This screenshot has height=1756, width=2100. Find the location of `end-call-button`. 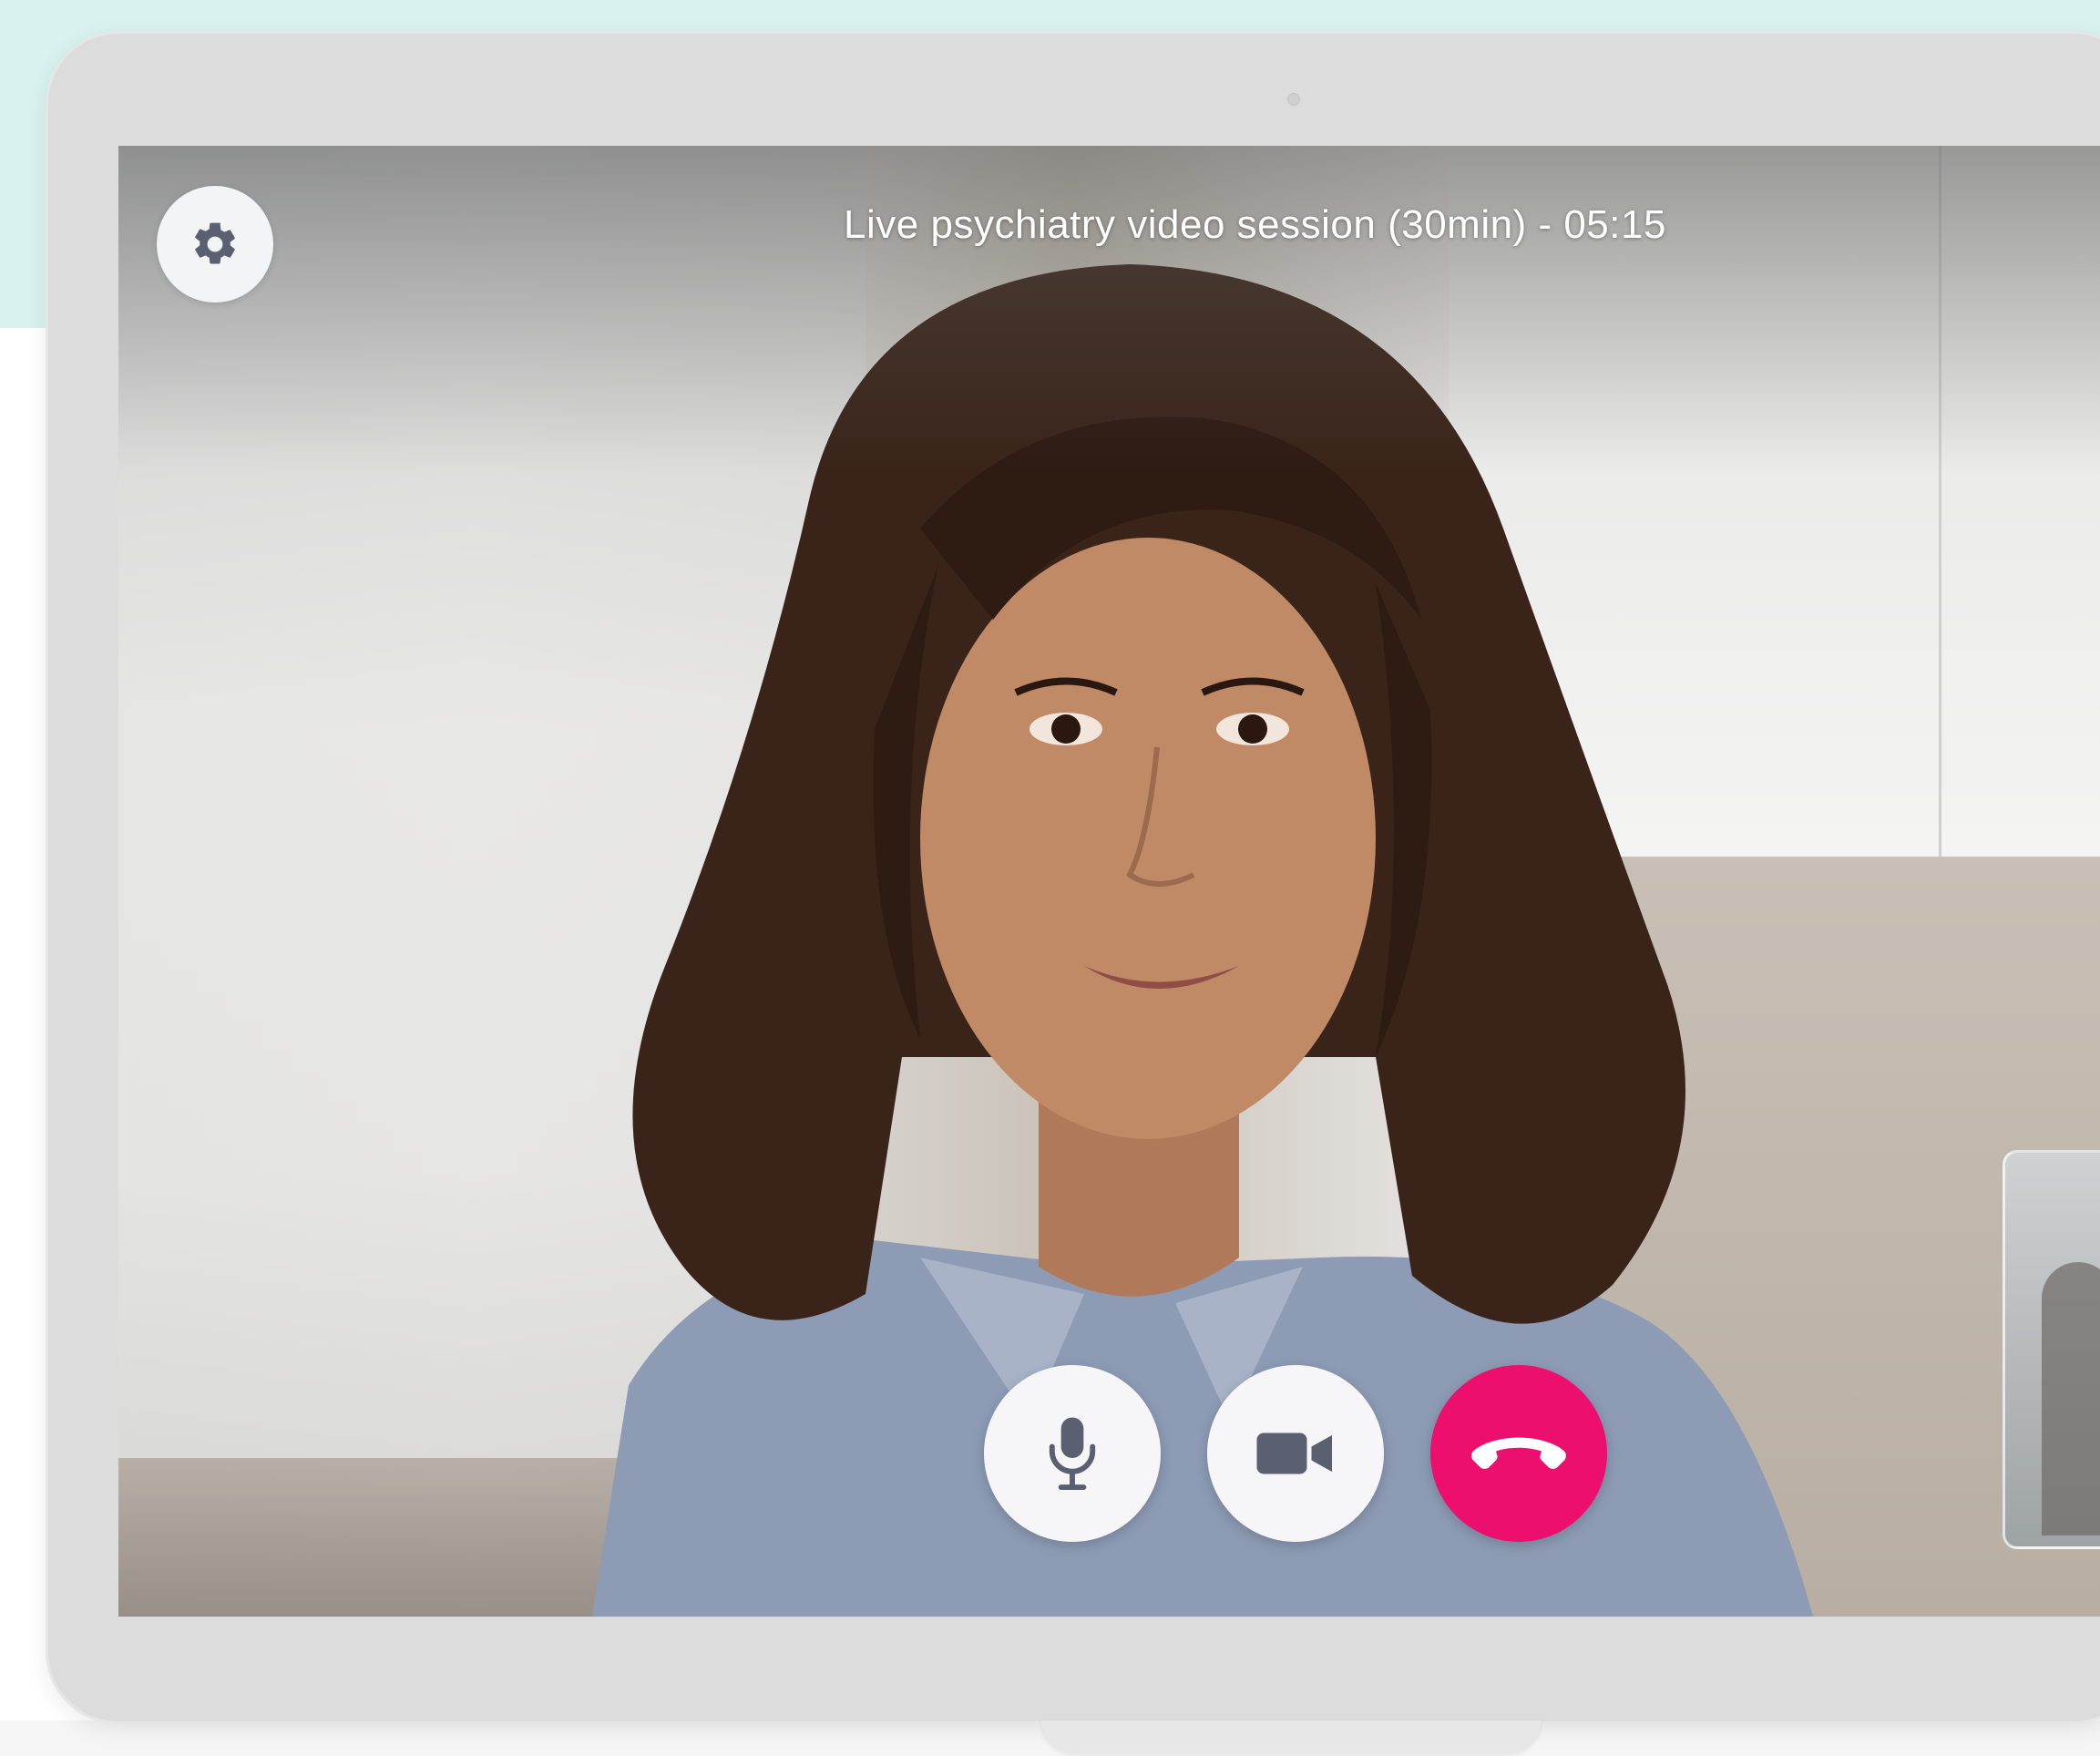

end-call-button is located at coordinates (1519, 1453).